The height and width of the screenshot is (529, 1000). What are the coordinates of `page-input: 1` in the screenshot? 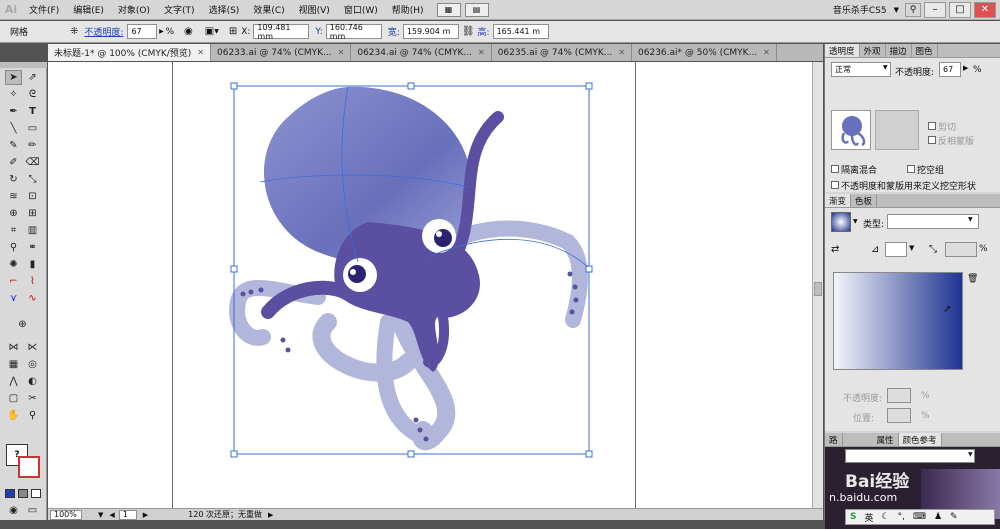 It's located at (127, 514).